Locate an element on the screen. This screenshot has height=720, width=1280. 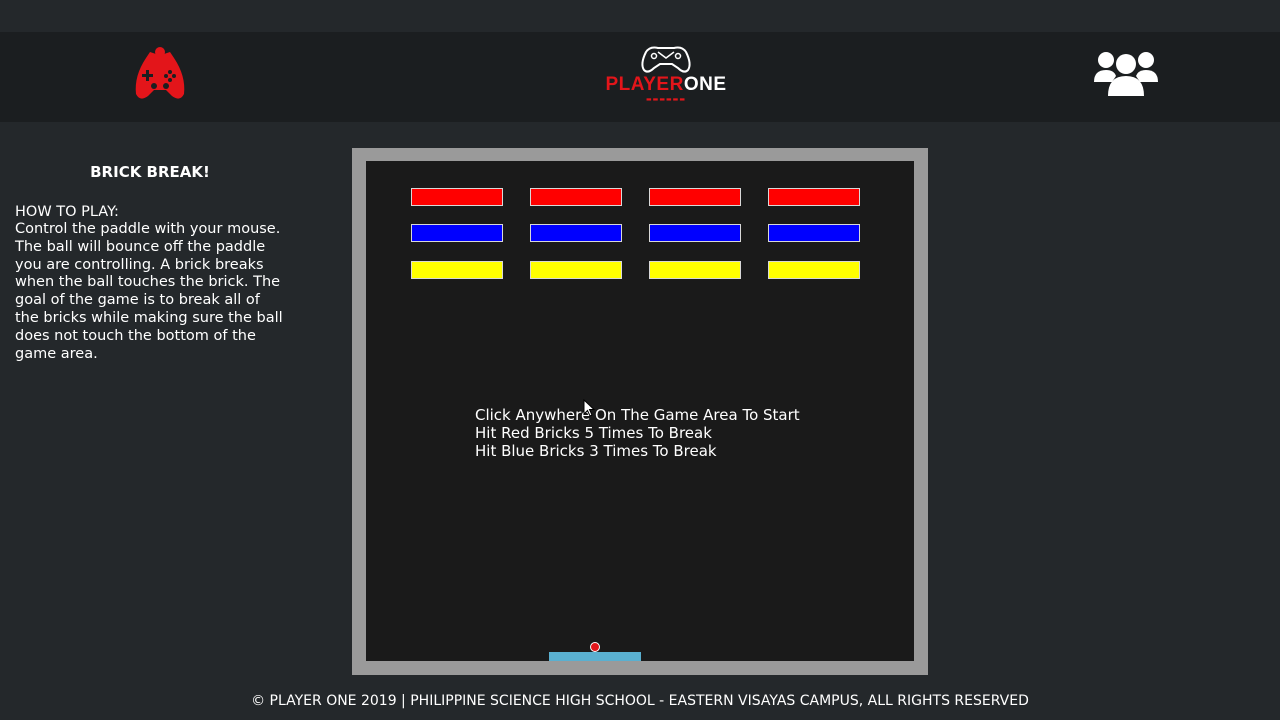
site-header: PLAYERONE ▬▬▬▬▬▬ is located at coordinates (640, 77).